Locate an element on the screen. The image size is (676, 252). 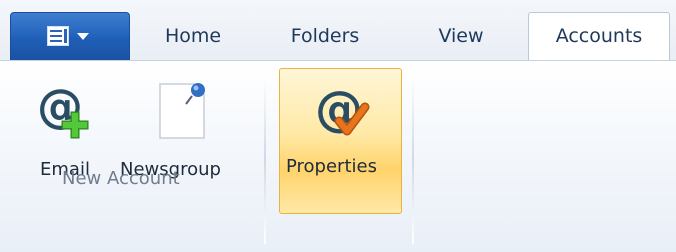
chevron-down-icon is located at coordinates (83, 36).